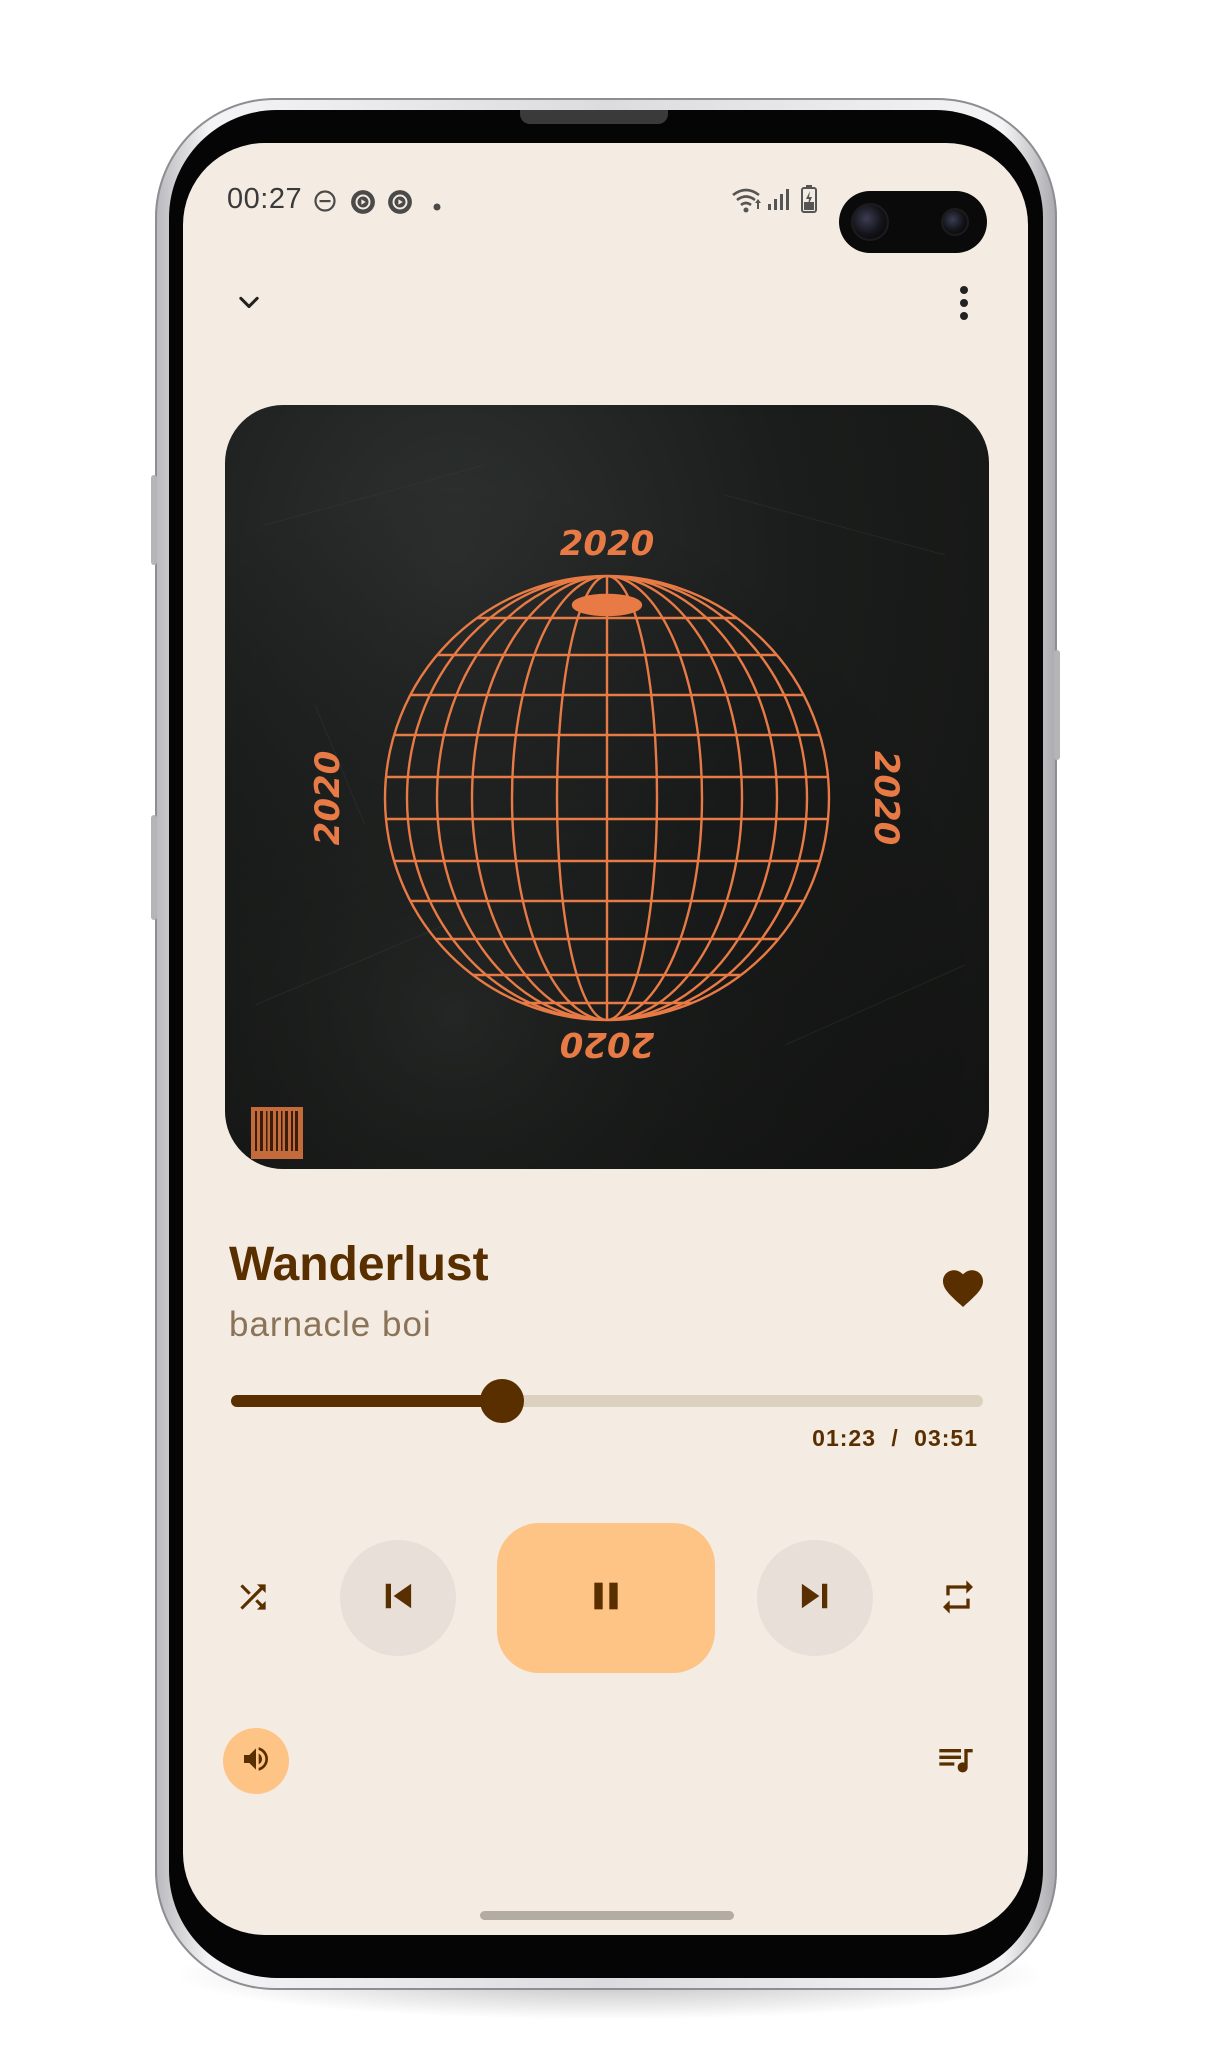 Image resolution: width=1211 pixels, height=2064 pixels. Describe the element at coordinates (913, 222) in the screenshot. I see `front-camera-cutout` at that location.